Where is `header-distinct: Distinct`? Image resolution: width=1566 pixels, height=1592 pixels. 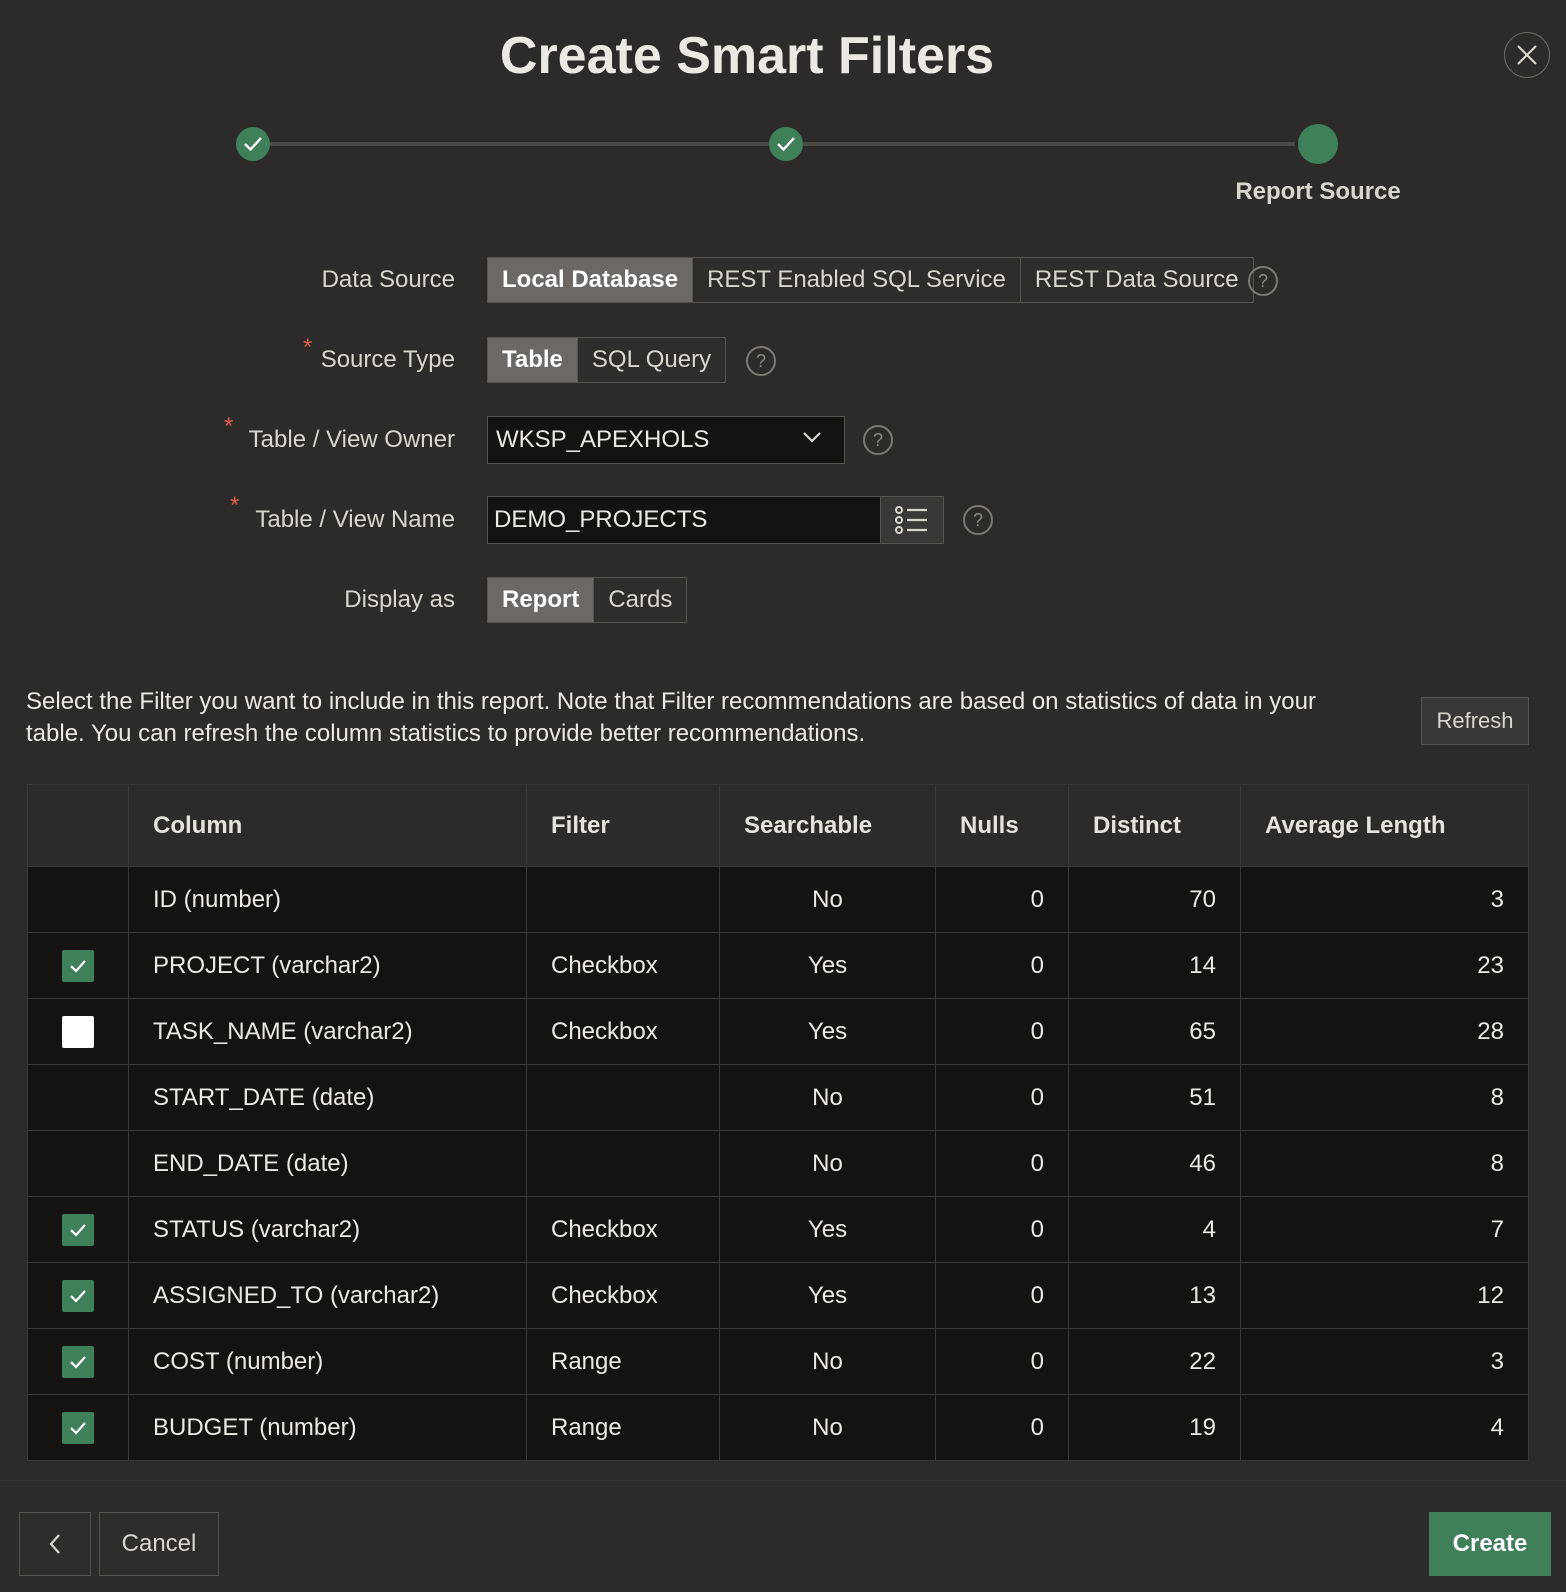 header-distinct: Distinct is located at coordinates (1154, 825).